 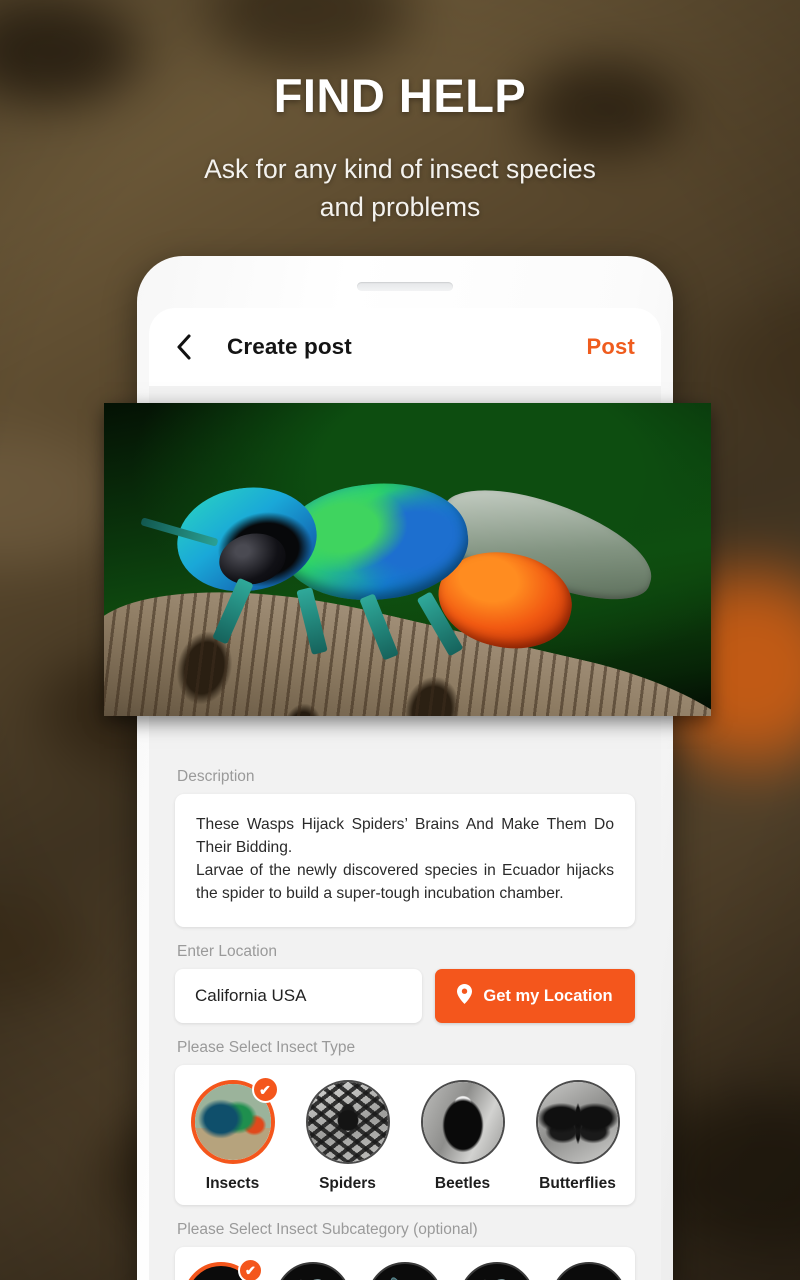 I want to click on insect-type-option-spiders: Spiders, so click(x=348, y=1136).